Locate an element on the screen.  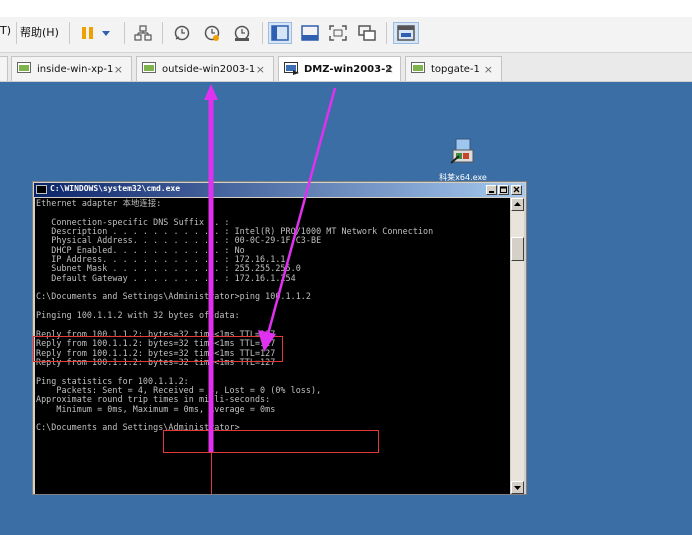
annotation-arrows is located at coordinates (270, 268).